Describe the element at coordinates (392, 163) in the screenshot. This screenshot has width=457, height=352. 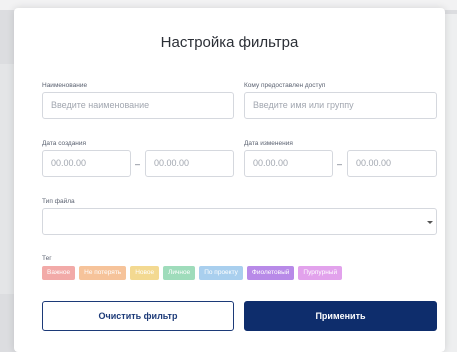
I see `modified-date-to-input: 00.00.00` at that location.